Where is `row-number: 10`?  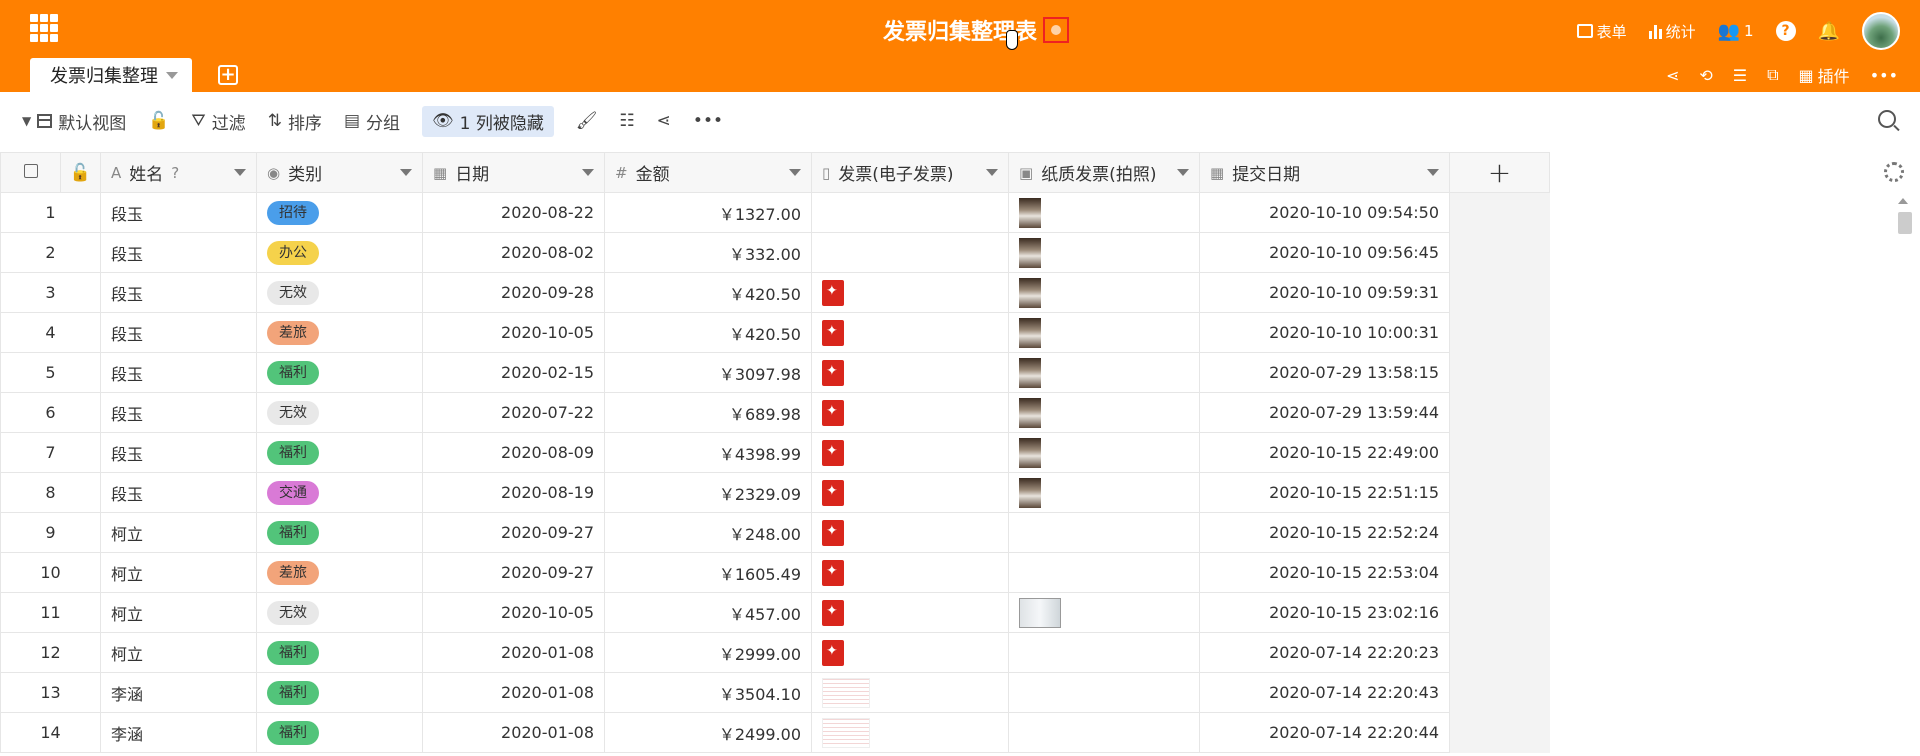
row-number: 10 is located at coordinates (50, 572).